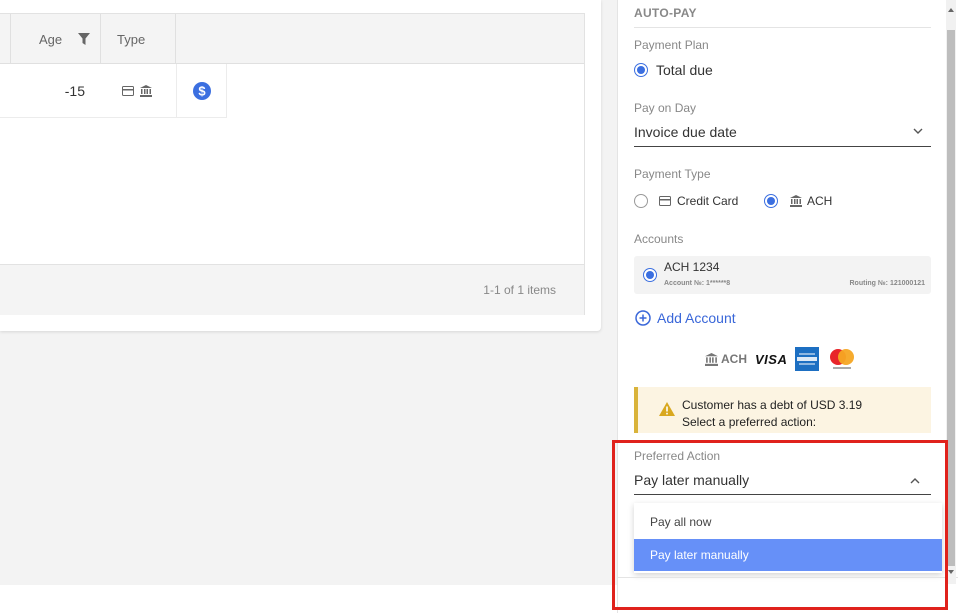  Describe the element at coordinates (788, 555) in the screenshot. I see `menu-item-pay-later-manually: Pay later manually` at that location.